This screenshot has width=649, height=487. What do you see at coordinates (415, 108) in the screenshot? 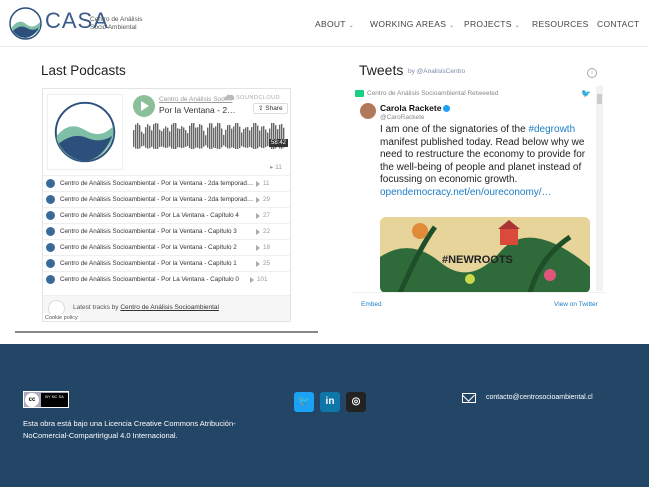
I see `tweet-author: Carola Rackete` at bounding box center [415, 108].